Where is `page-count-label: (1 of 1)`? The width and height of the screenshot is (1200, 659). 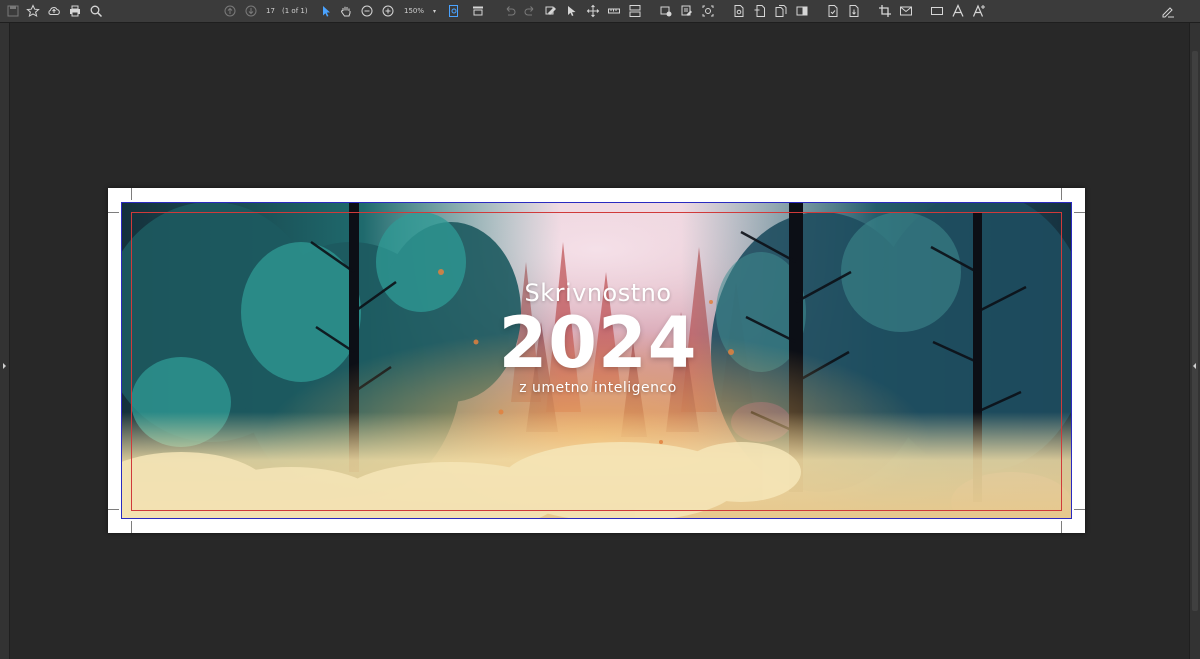
page-count-label: (1 of 1) is located at coordinates (295, 11).